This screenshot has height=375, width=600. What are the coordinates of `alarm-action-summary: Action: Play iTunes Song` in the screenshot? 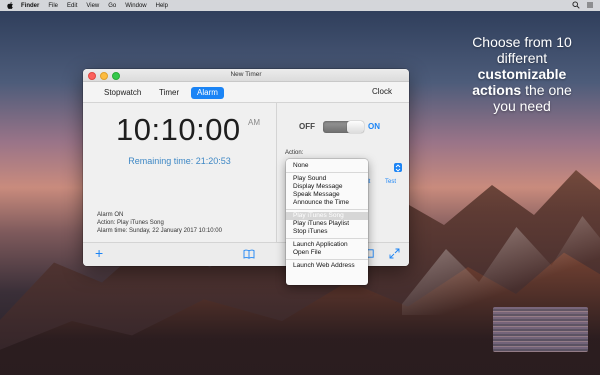 It's located at (130, 223).